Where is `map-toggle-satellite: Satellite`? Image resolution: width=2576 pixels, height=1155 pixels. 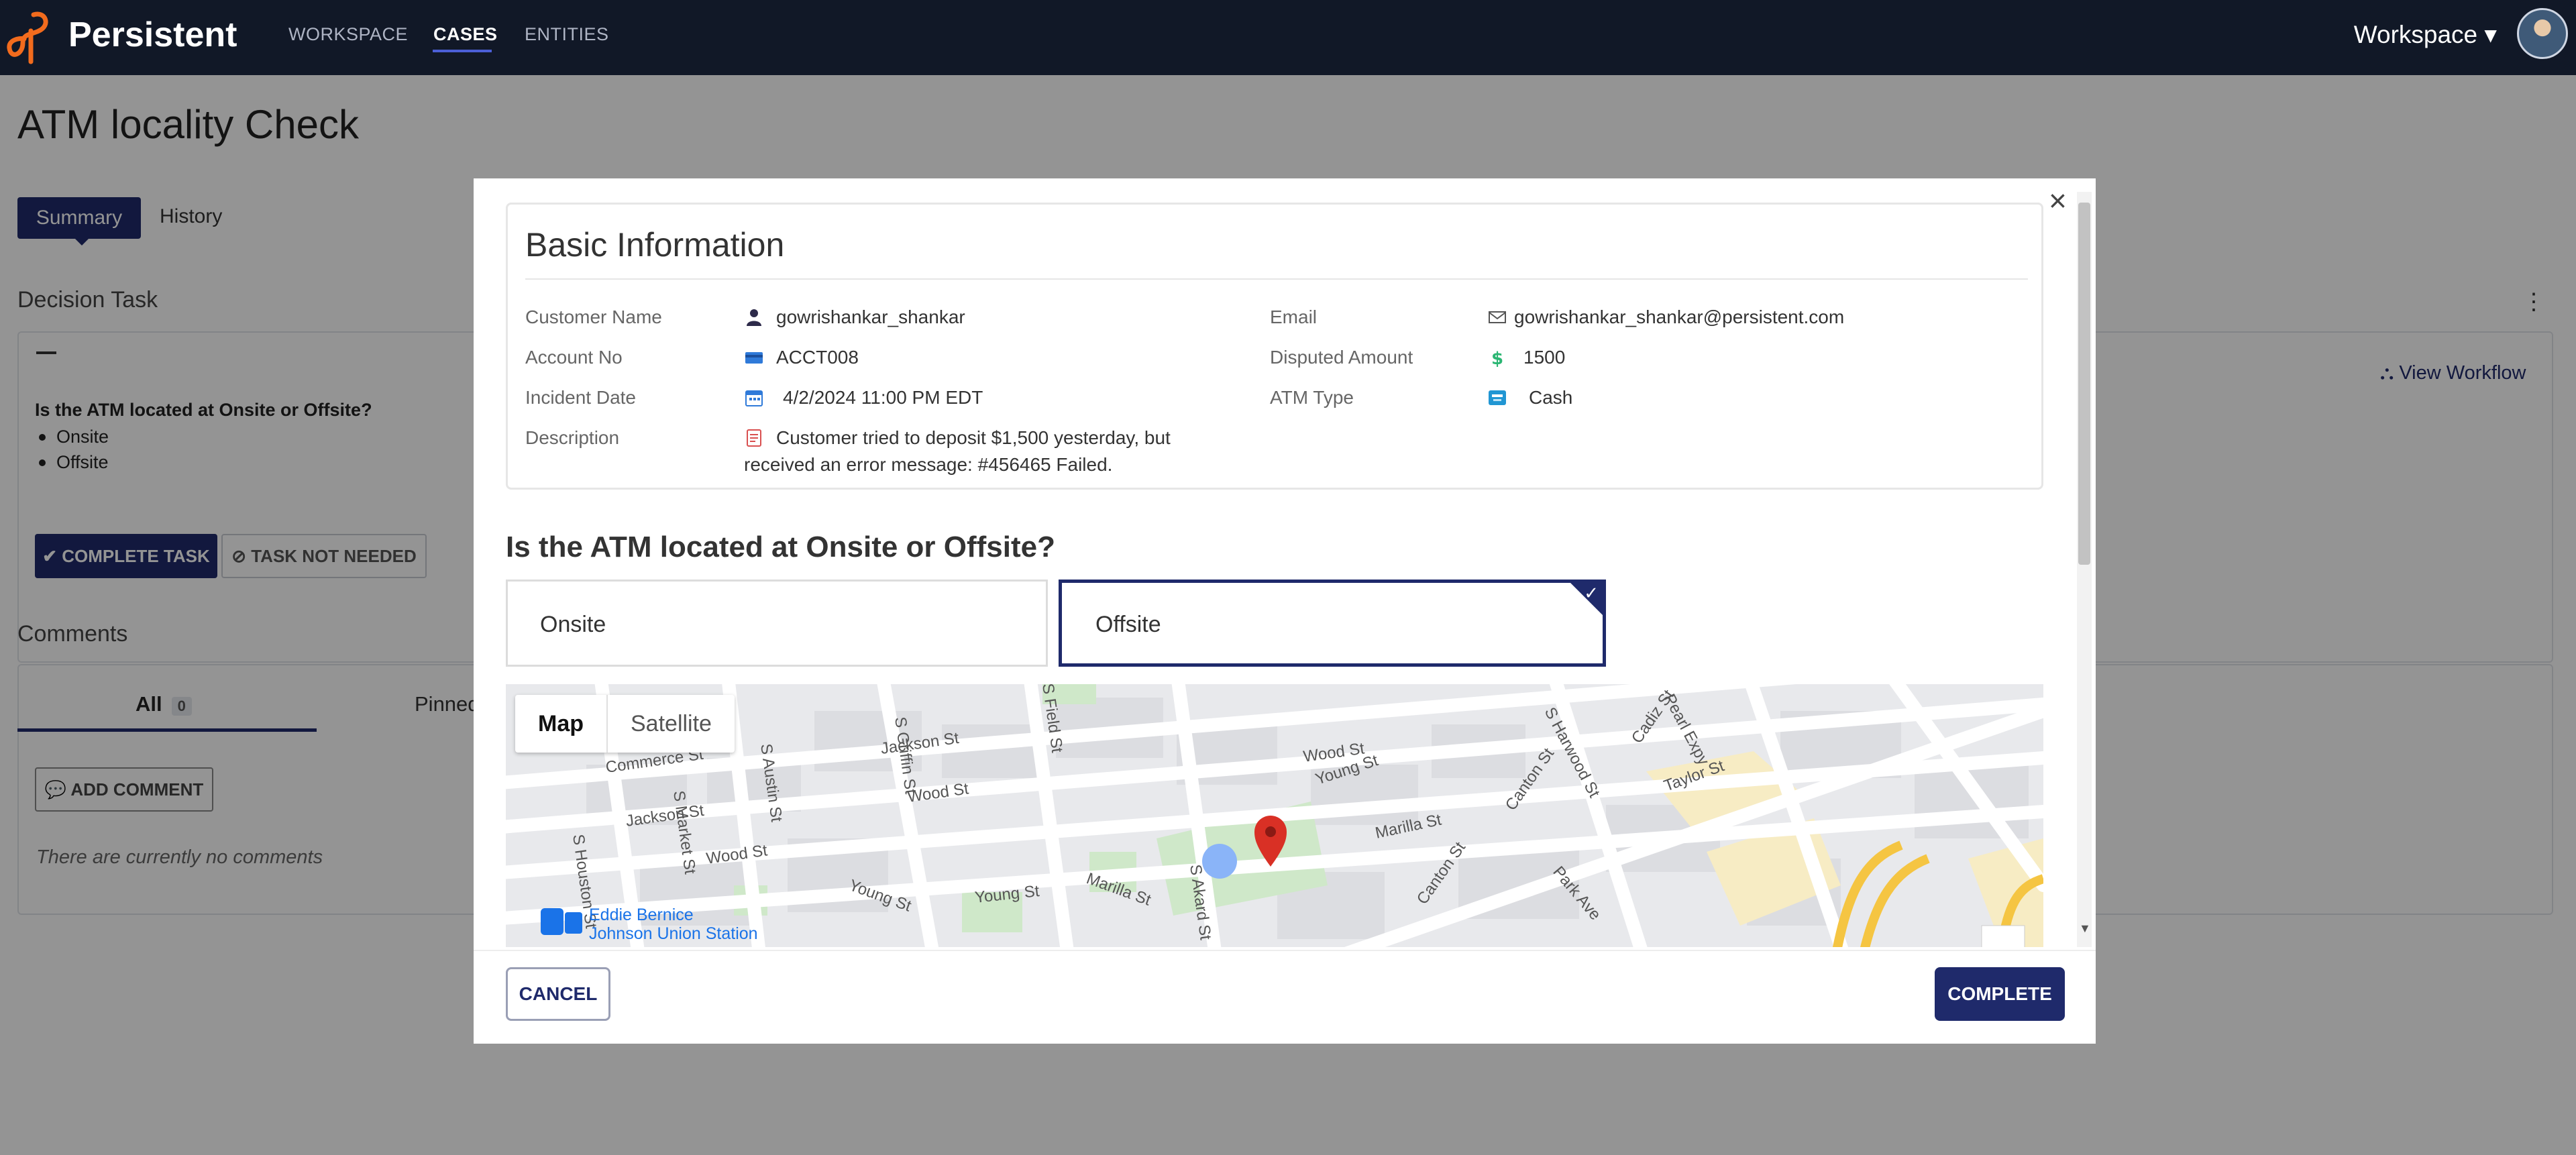
map-toggle-satellite: Satellite is located at coordinates (671, 724).